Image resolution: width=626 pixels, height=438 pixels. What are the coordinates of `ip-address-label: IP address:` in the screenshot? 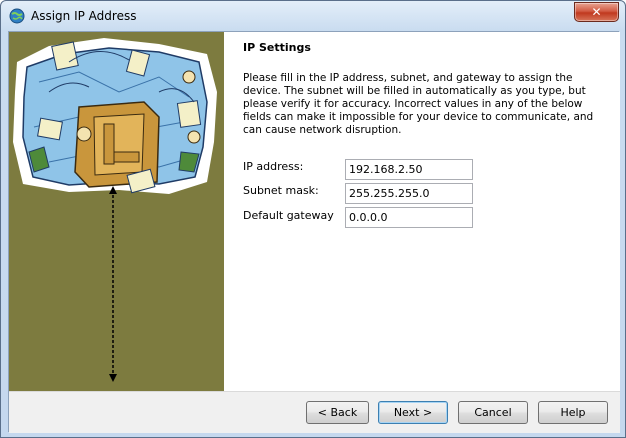 It's located at (273, 166).